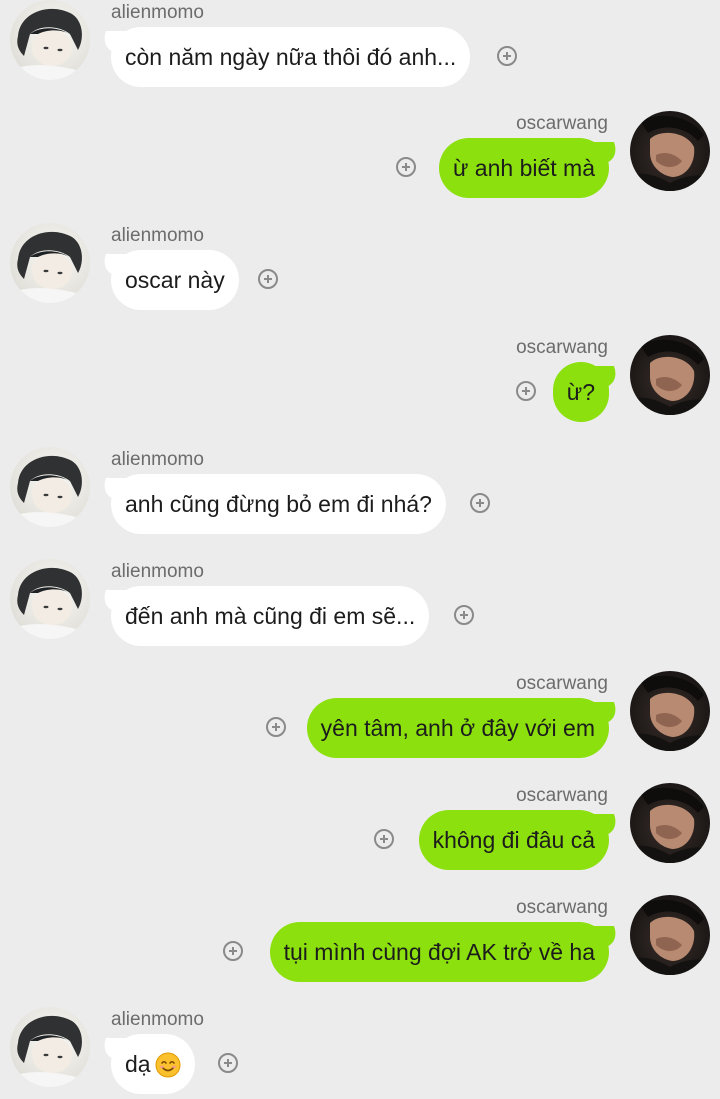 This screenshot has height=1099, width=720. I want to click on message-bubble: oscar này, so click(175, 280).